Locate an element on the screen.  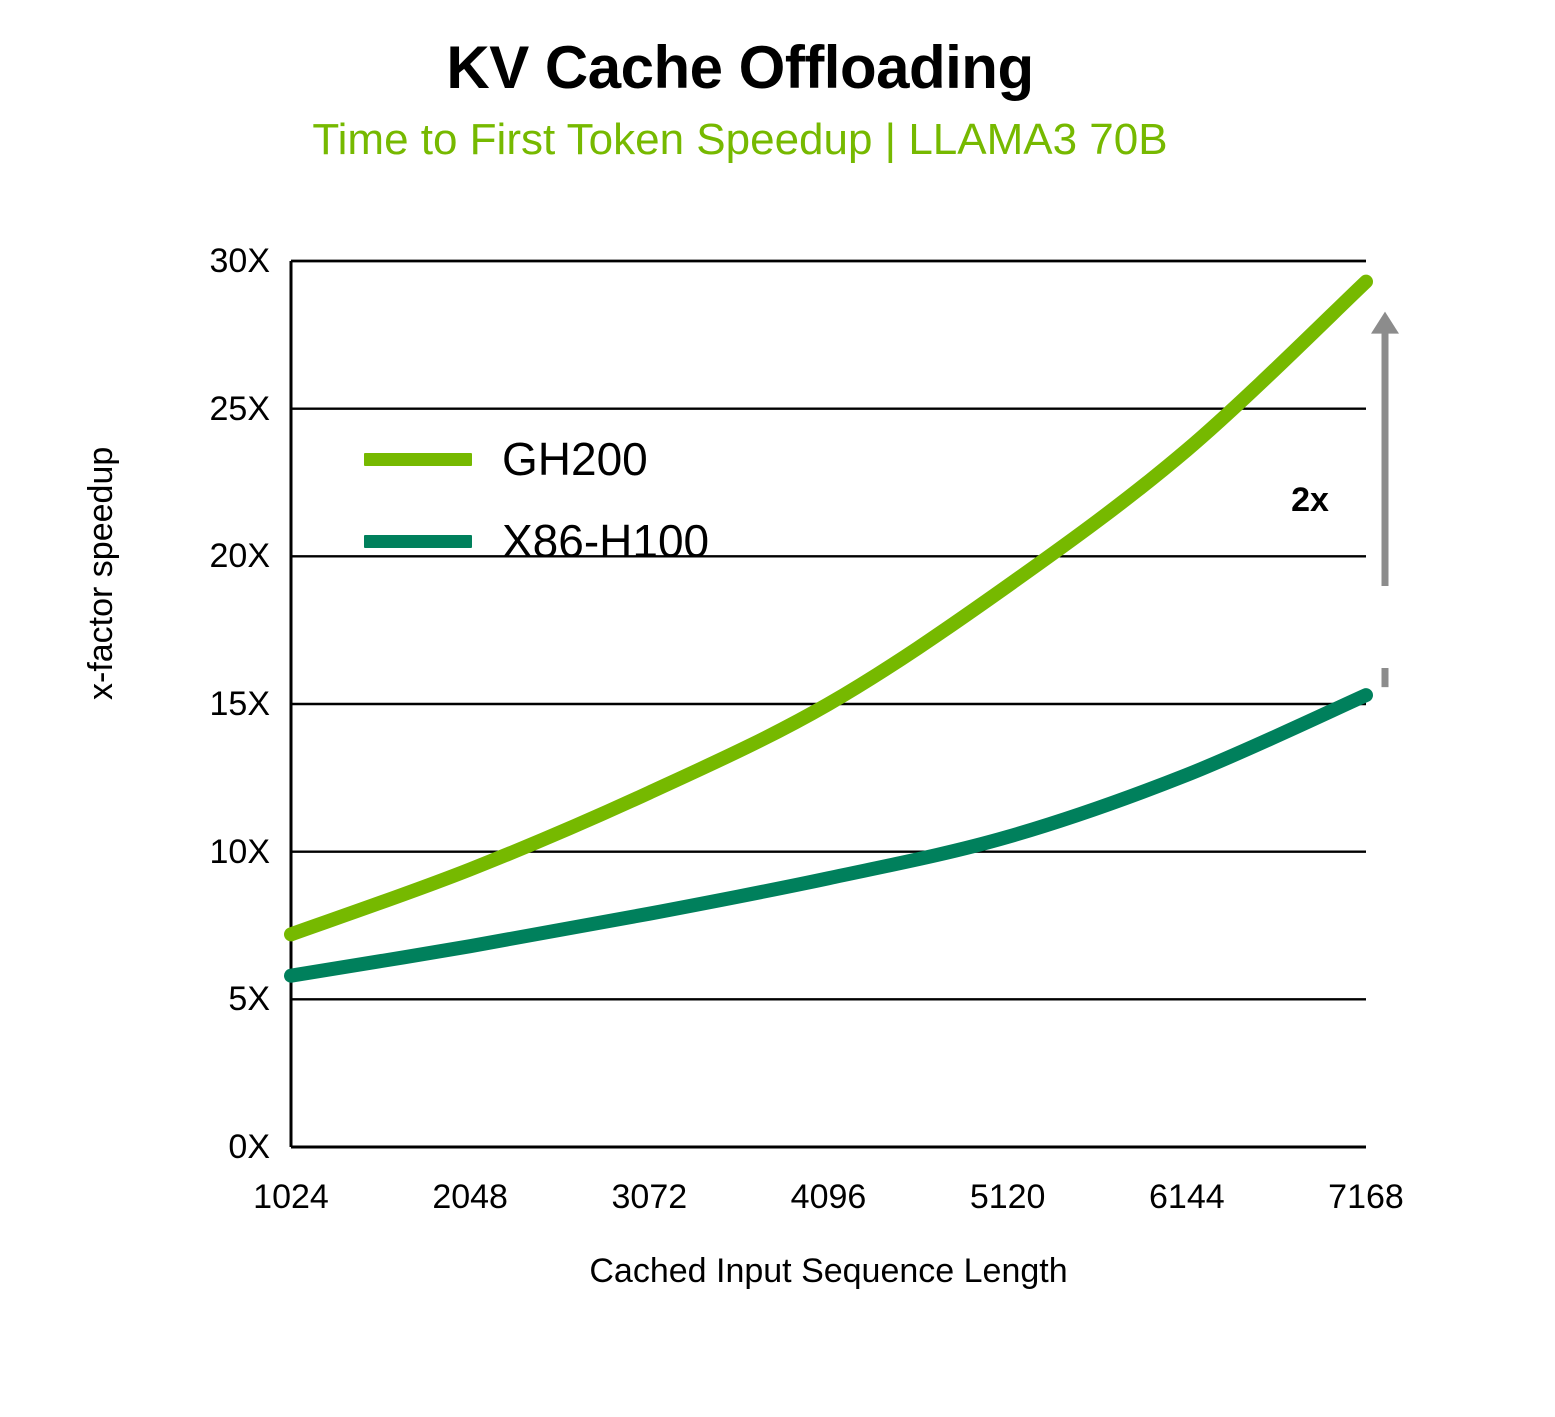
legend-label: GH200 is located at coordinates (575, 459).